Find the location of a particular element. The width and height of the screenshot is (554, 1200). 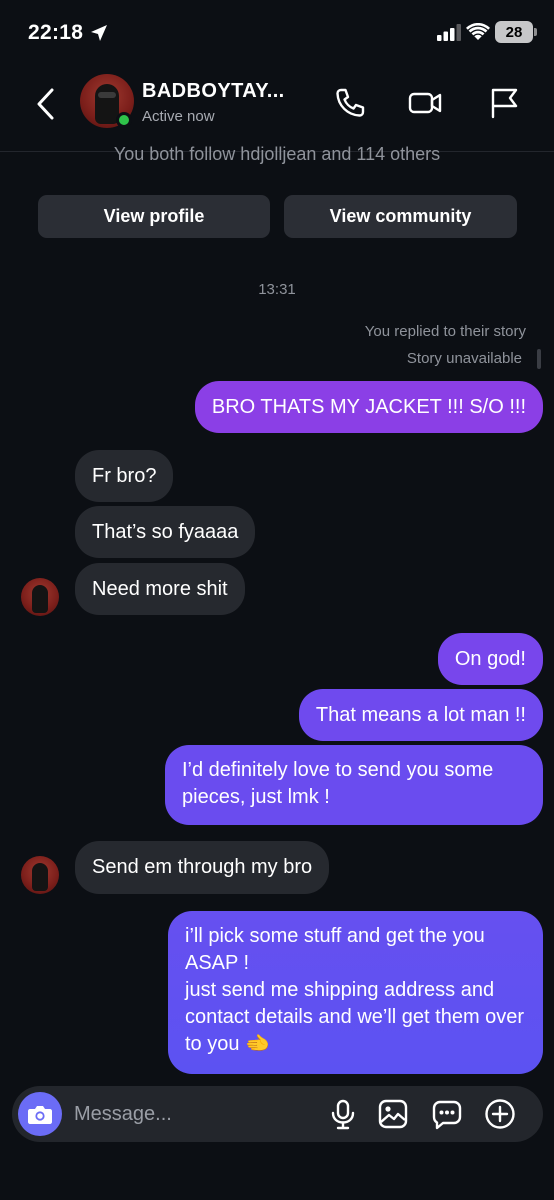

story-reply-label: You replied to their story is located at coordinates (445, 331).